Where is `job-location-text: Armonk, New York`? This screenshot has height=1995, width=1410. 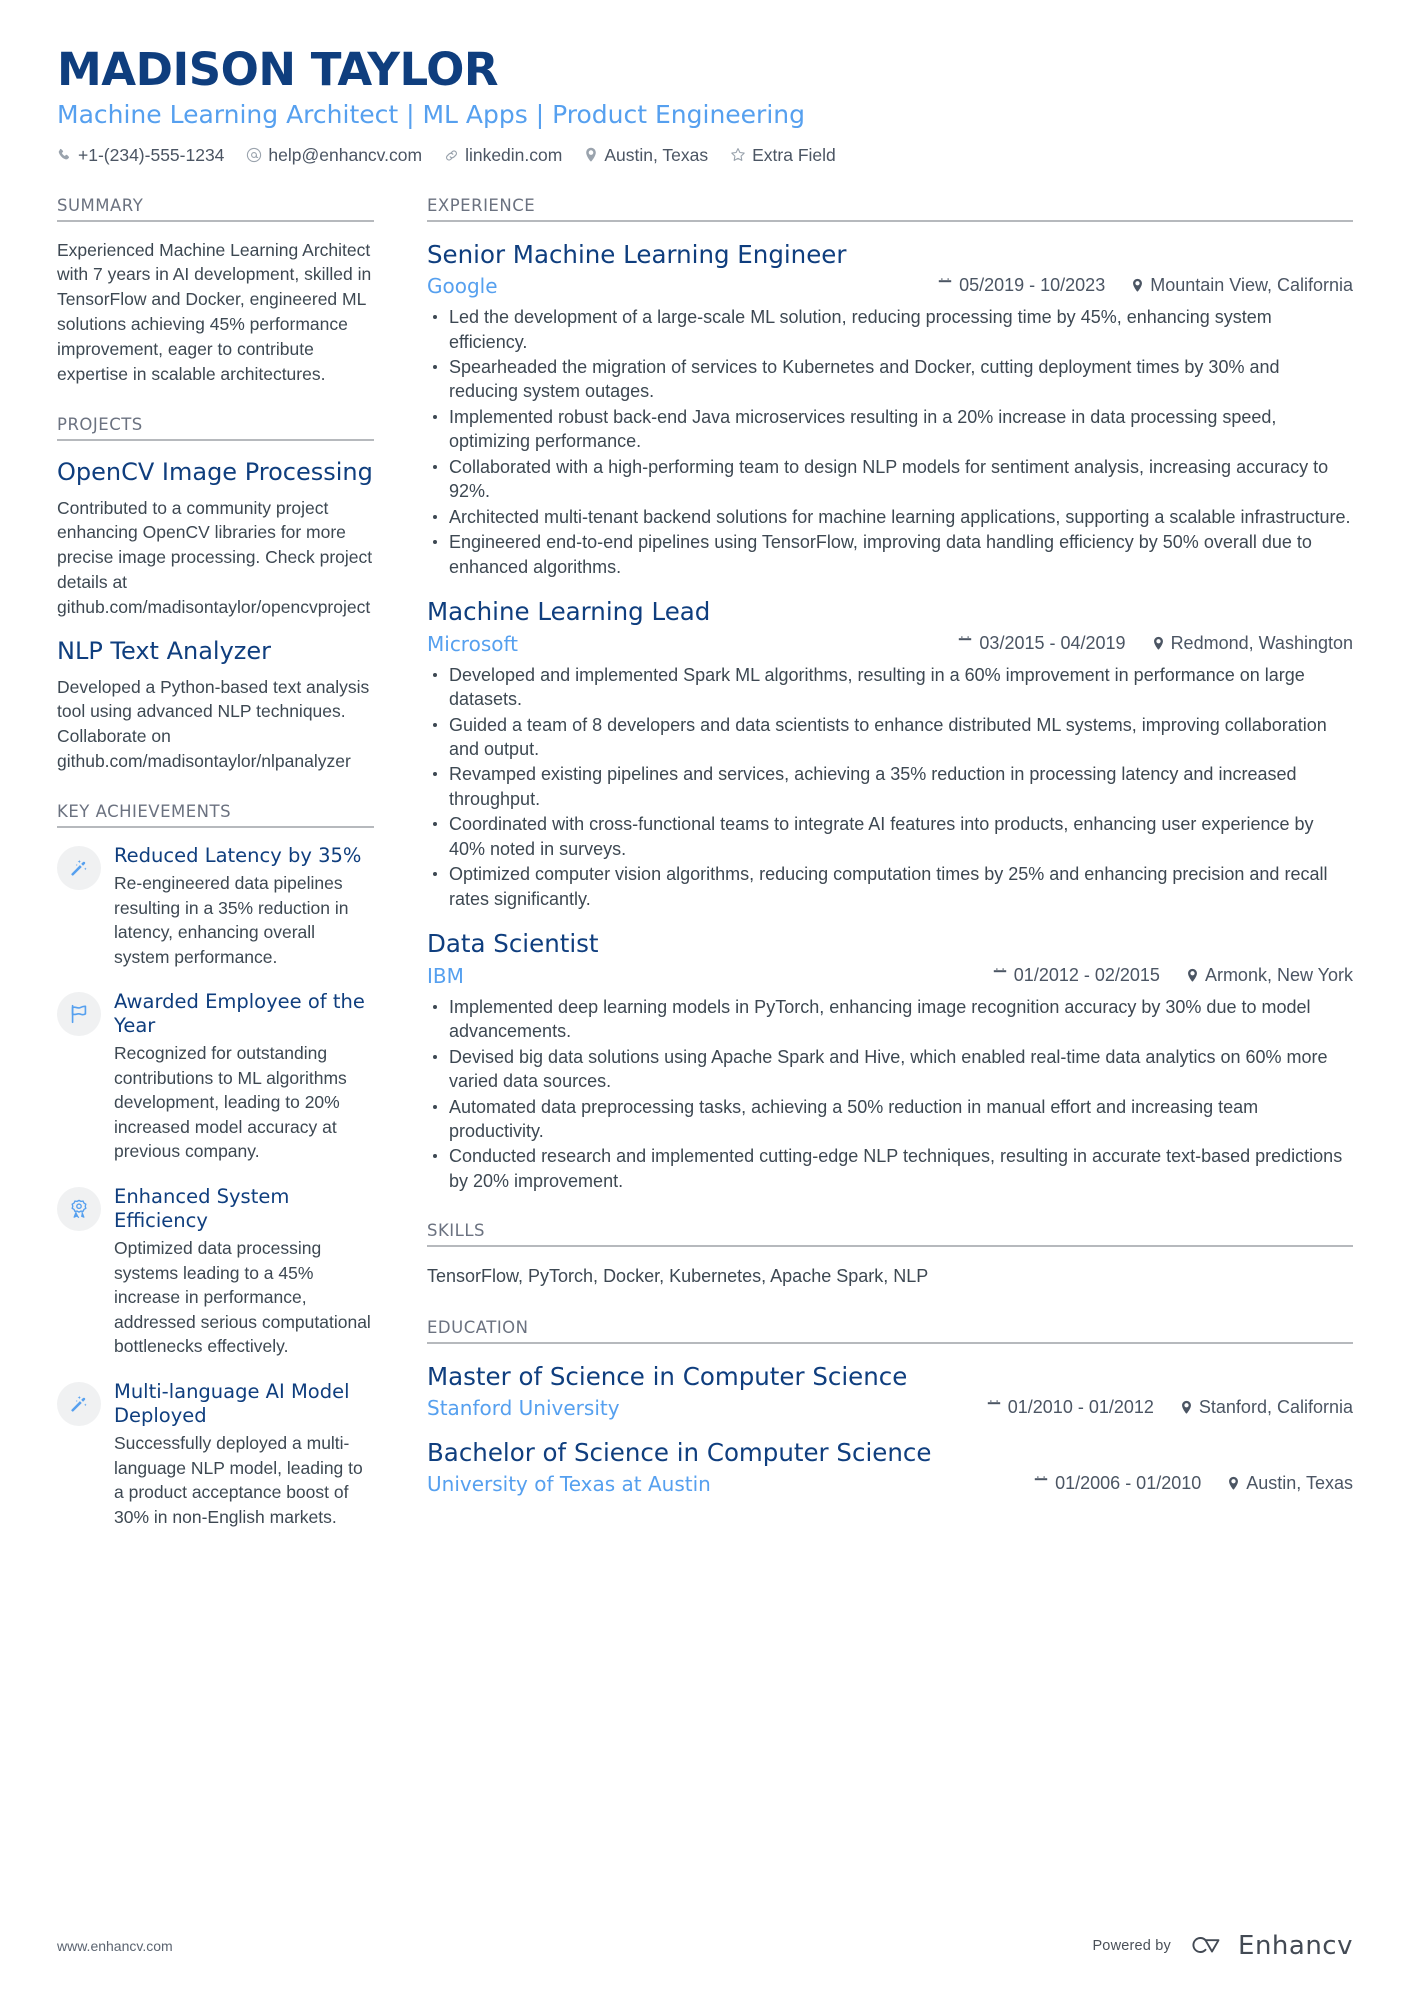 job-location-text: Armonk, New York is located at coordinates (1278, 974).